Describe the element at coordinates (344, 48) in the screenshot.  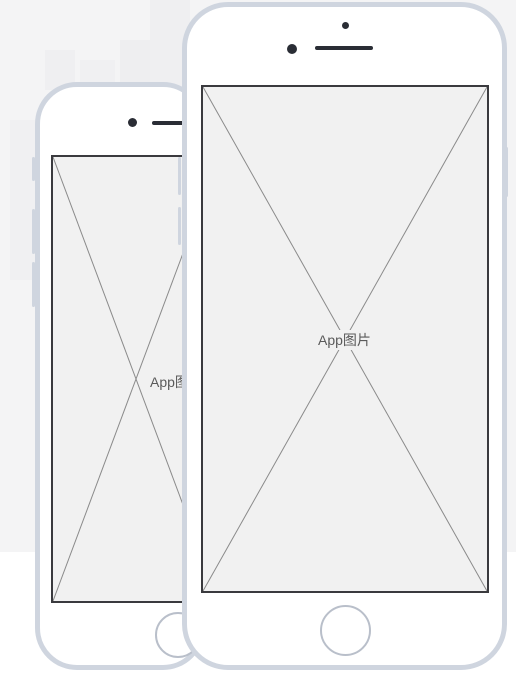
I see `front-phone-speaker` at that location.